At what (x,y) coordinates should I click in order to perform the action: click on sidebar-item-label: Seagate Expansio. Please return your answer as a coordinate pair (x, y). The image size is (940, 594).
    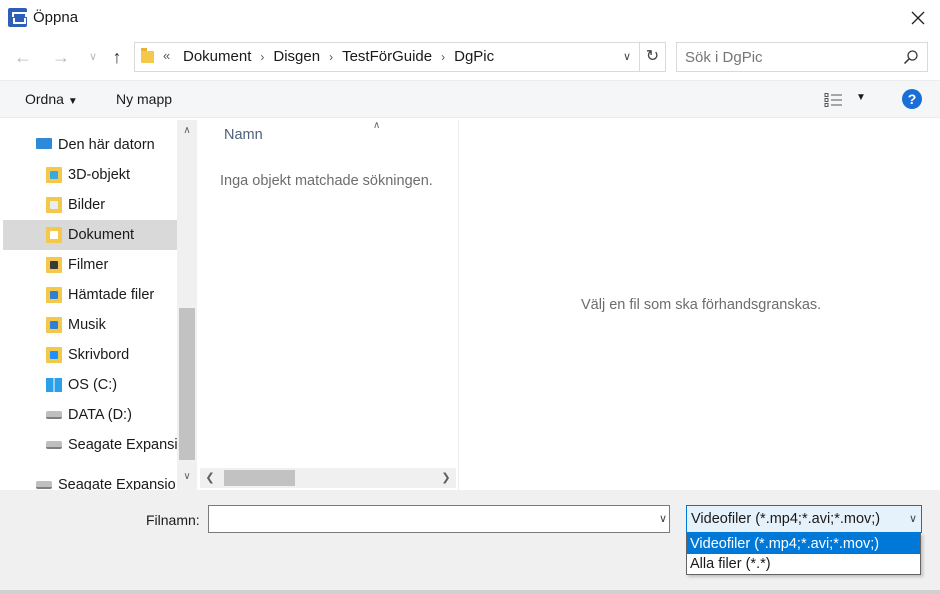
    Looking at the image, I should click on (117, 483).